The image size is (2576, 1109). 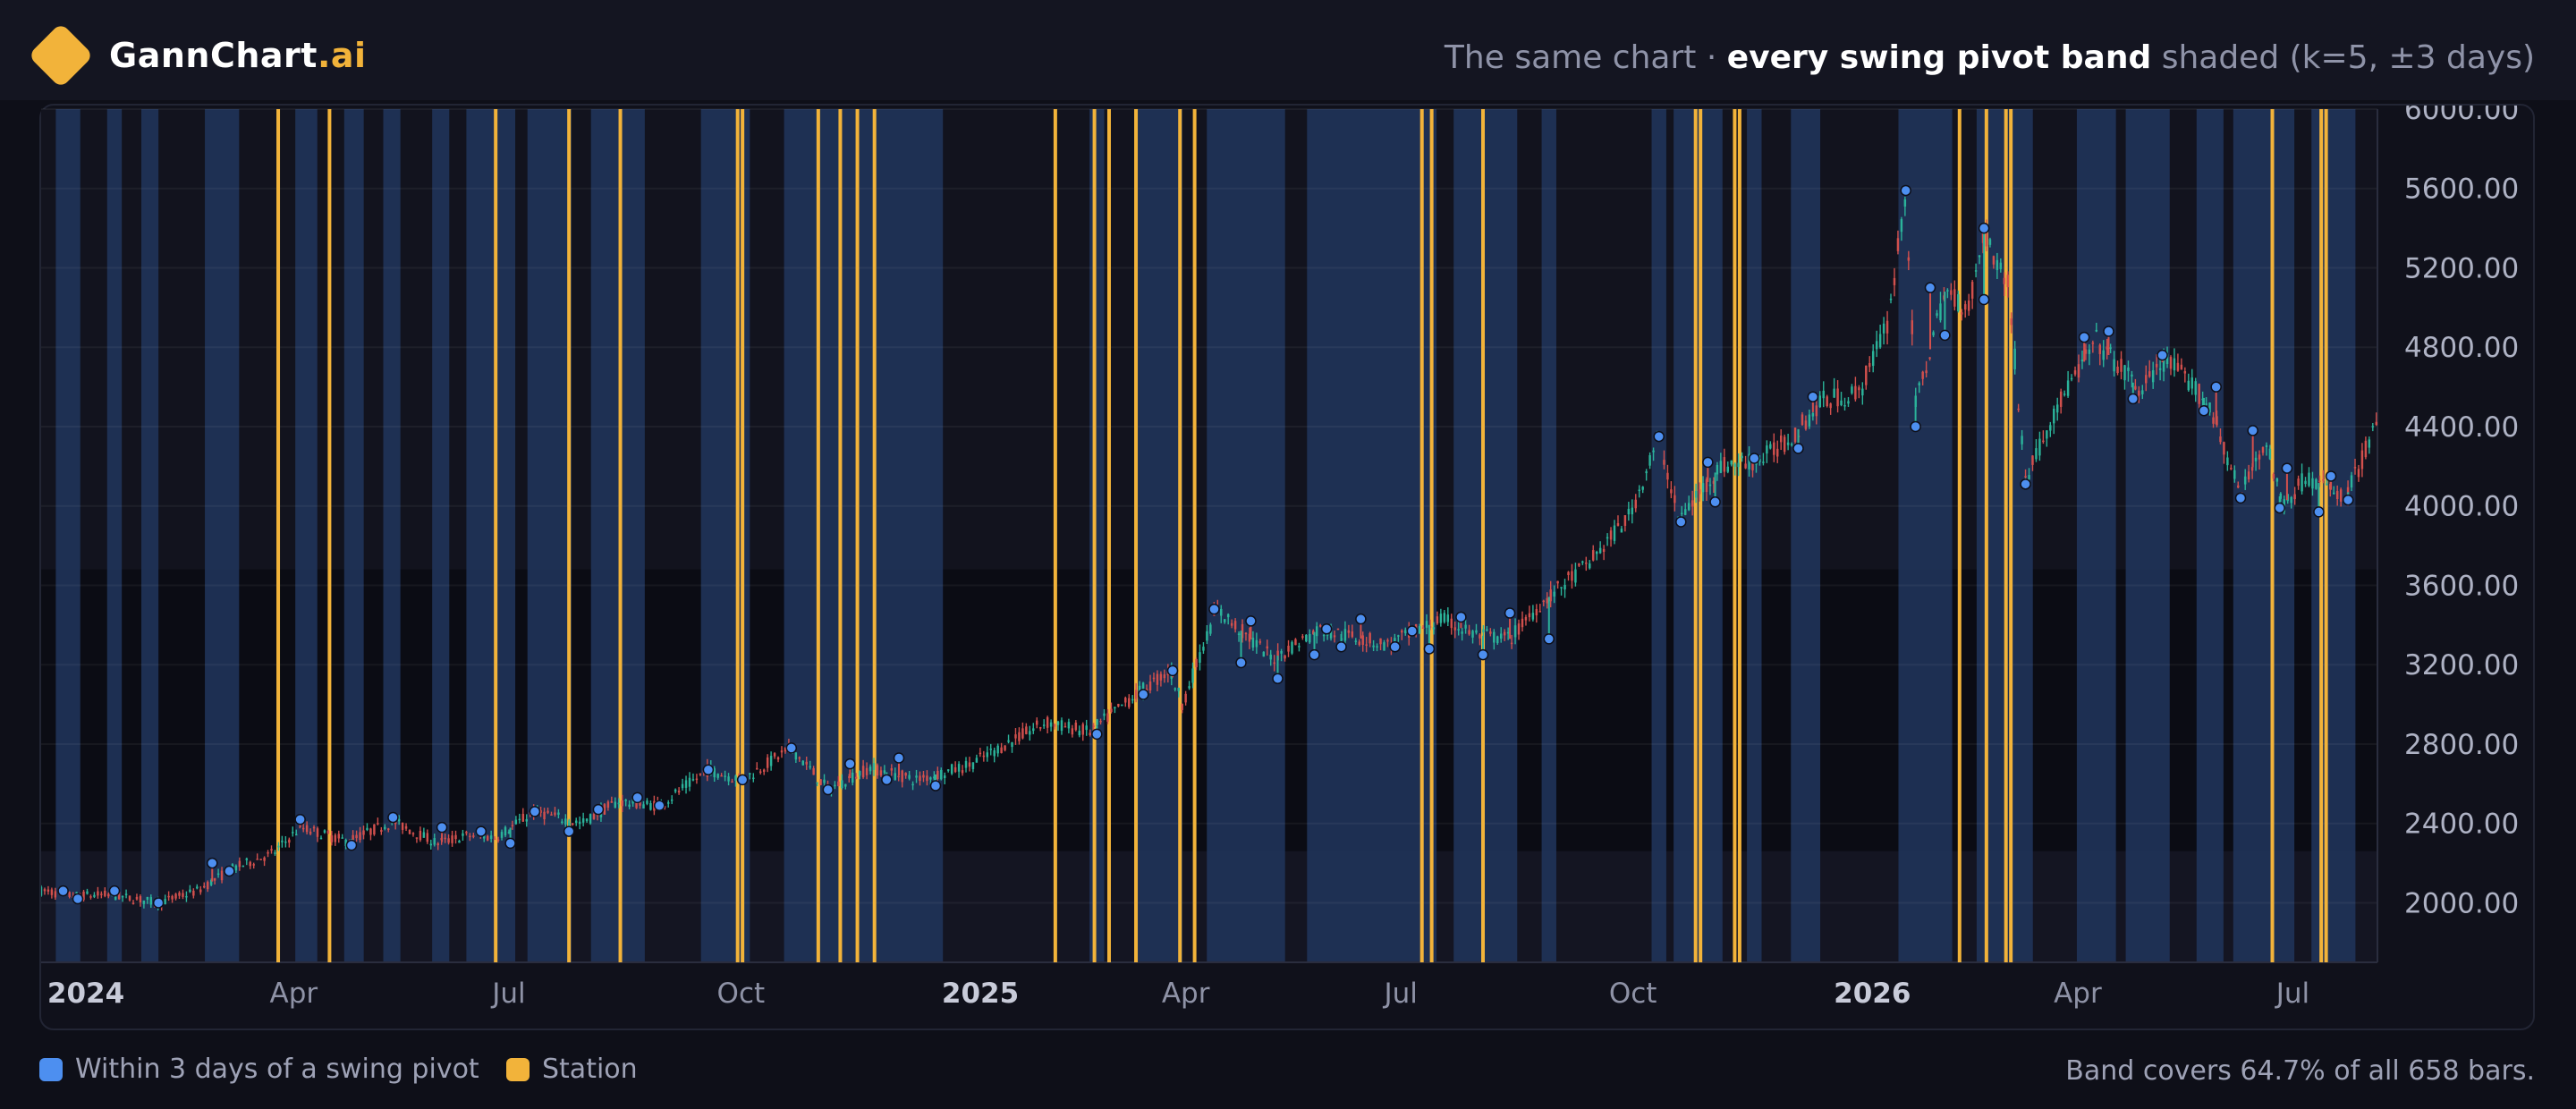 What do you see at coordinates (2461, 190) in the screenshot?
I see `y-tick-label: 5600.00` at bounding box center [2461, 190].